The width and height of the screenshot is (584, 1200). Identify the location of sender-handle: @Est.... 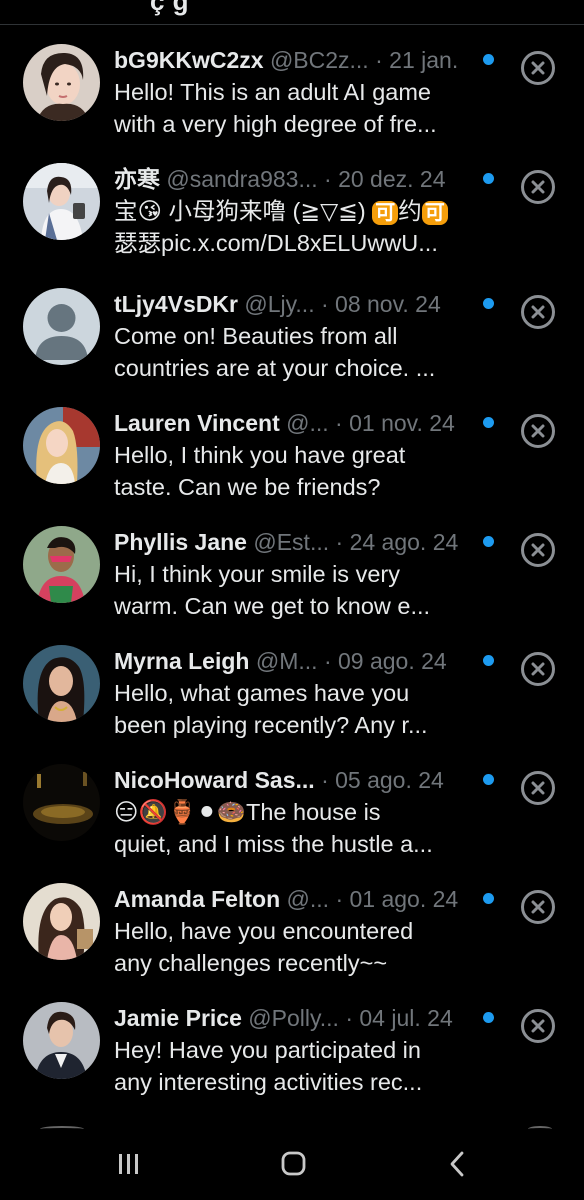
(291, 542).